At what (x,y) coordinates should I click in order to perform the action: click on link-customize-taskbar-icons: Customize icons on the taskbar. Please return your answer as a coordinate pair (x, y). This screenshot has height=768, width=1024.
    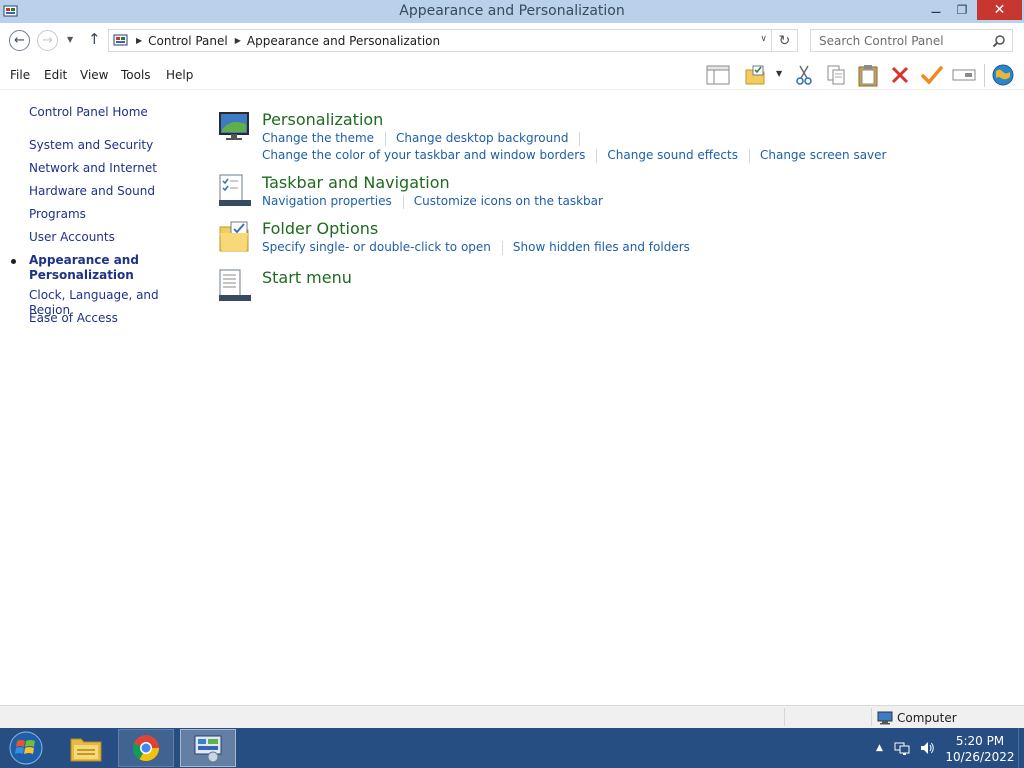
    Looking at the image, I should click on (508, 201).